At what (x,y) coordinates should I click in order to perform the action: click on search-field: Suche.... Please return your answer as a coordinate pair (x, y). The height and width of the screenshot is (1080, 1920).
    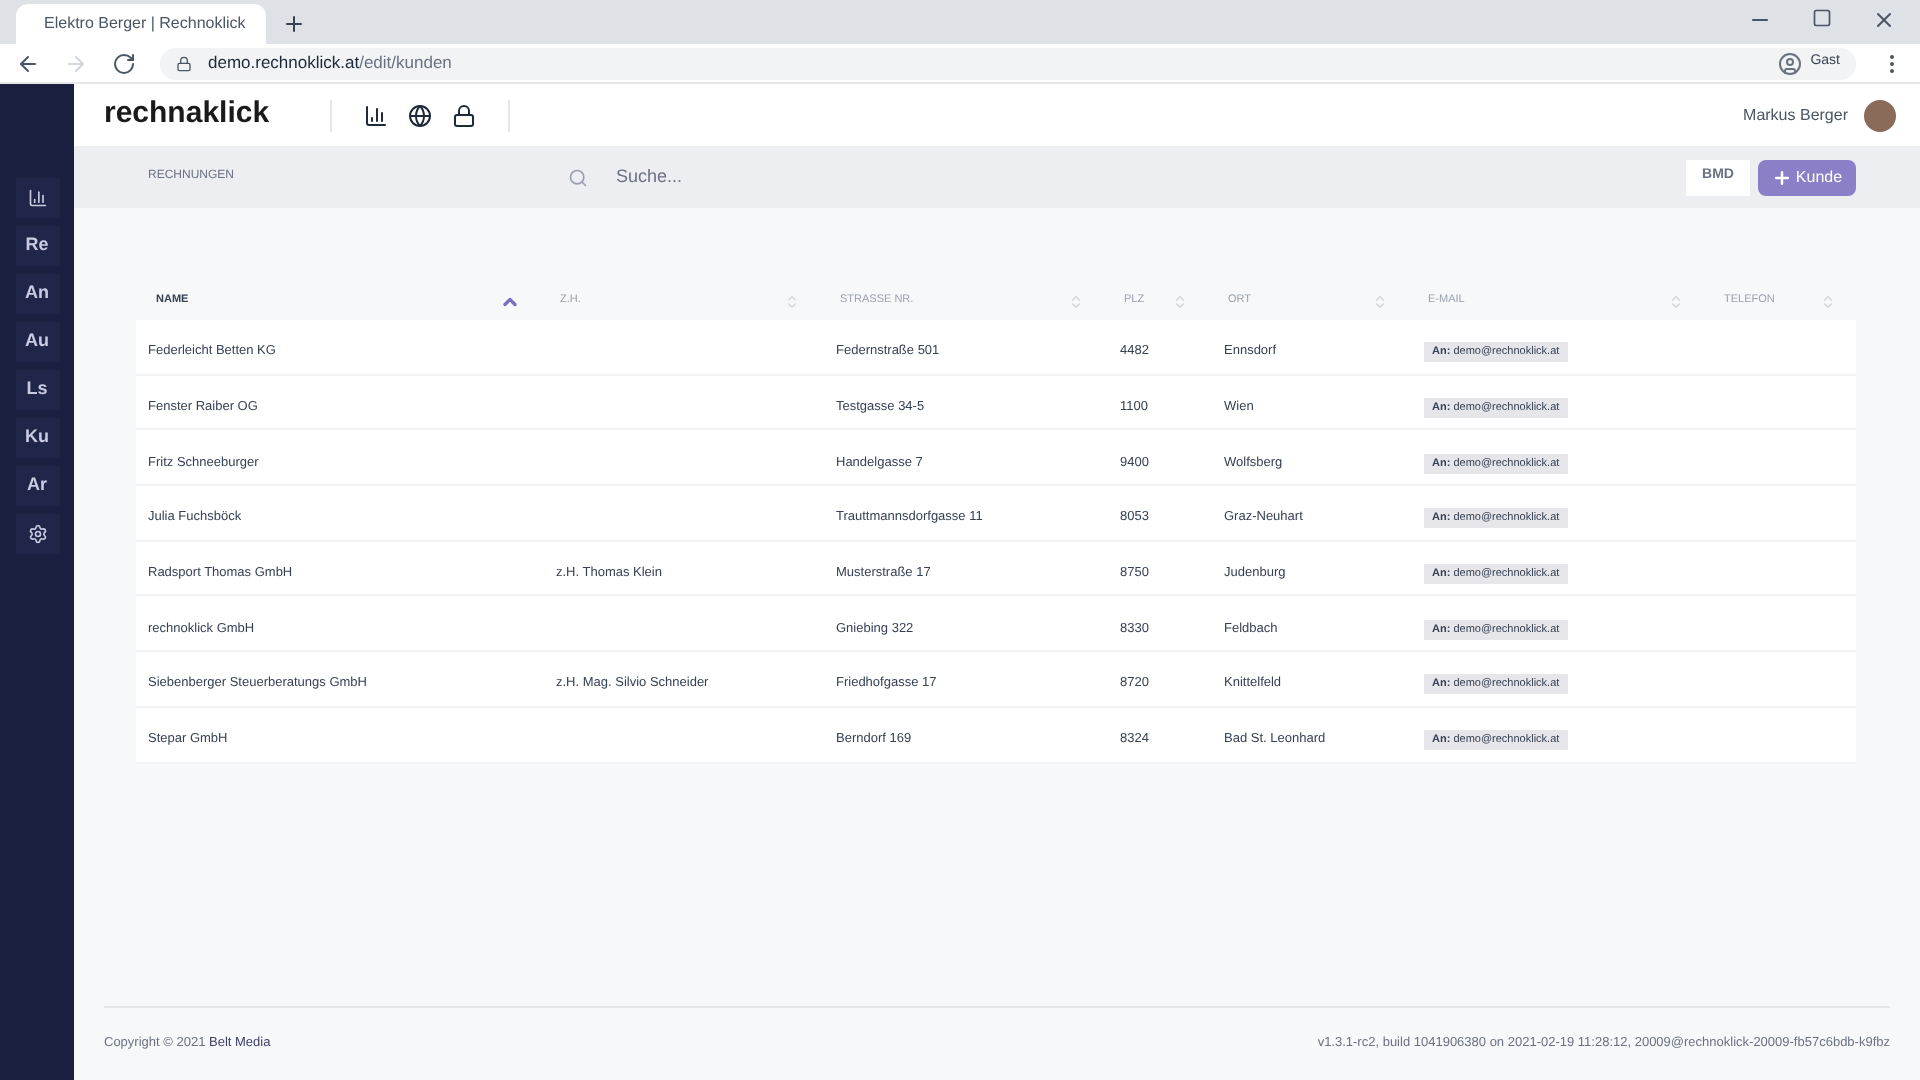
    Looking at the image, I should click on (916, 177).